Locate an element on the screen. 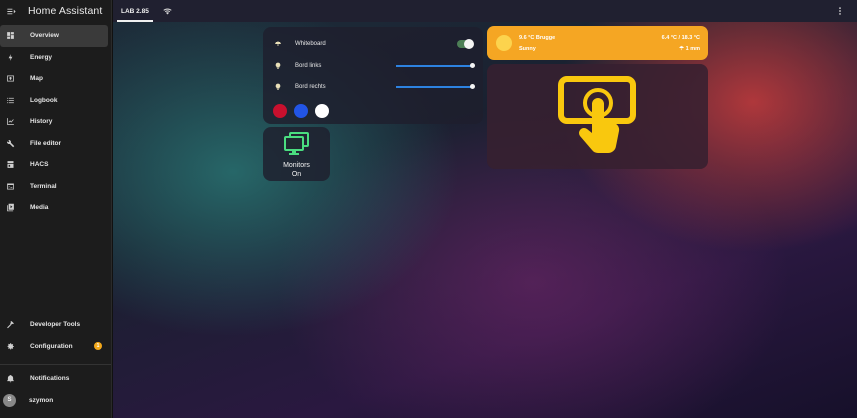  top-bar: LAB 2.85 is located at coordinates (485, 11).